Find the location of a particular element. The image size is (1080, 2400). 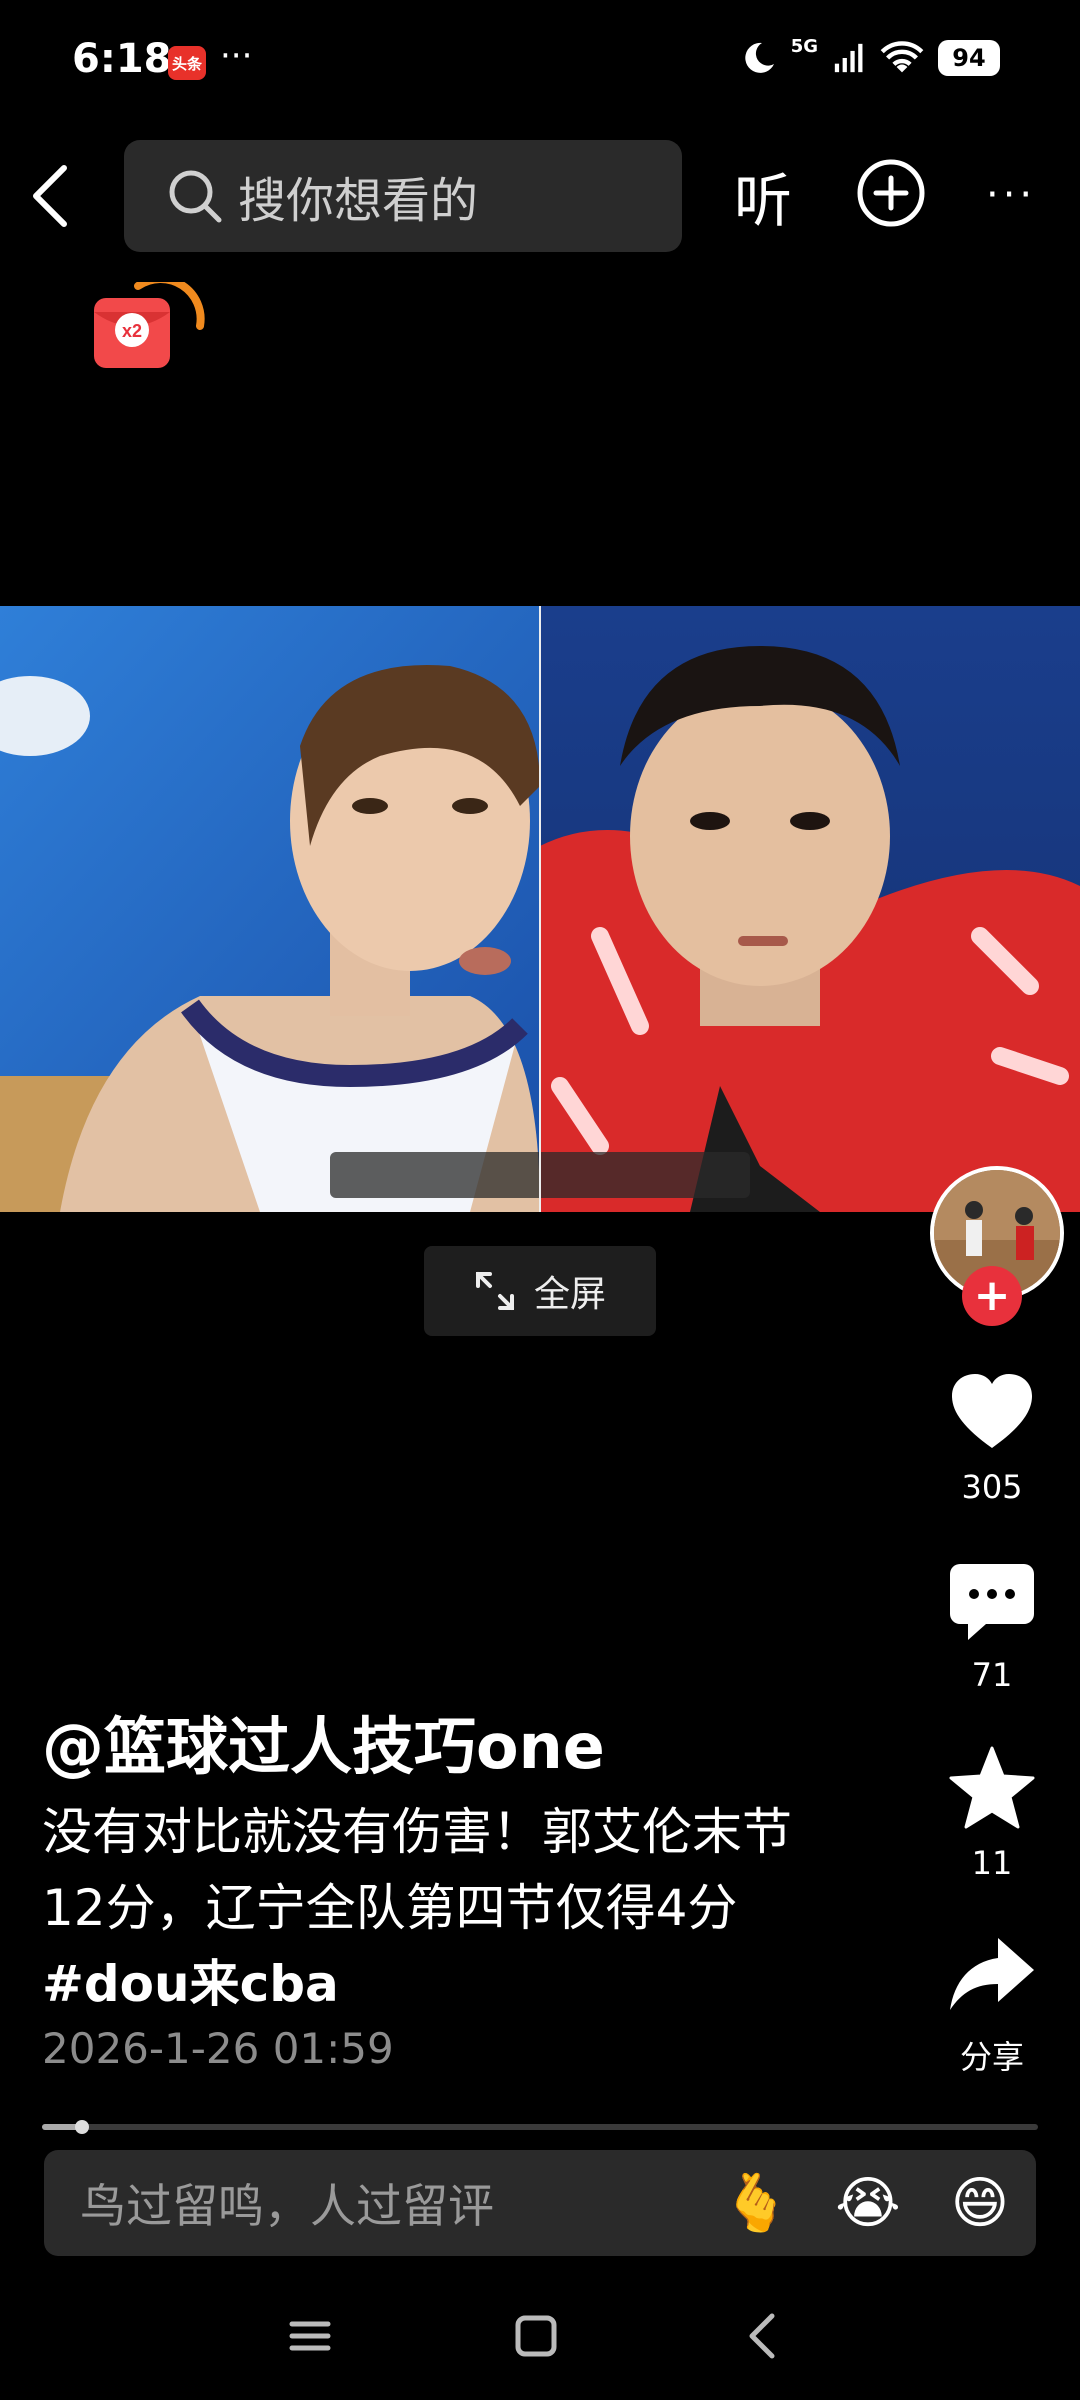

more-options-button: ··· is located at coordinates (1011, 195).